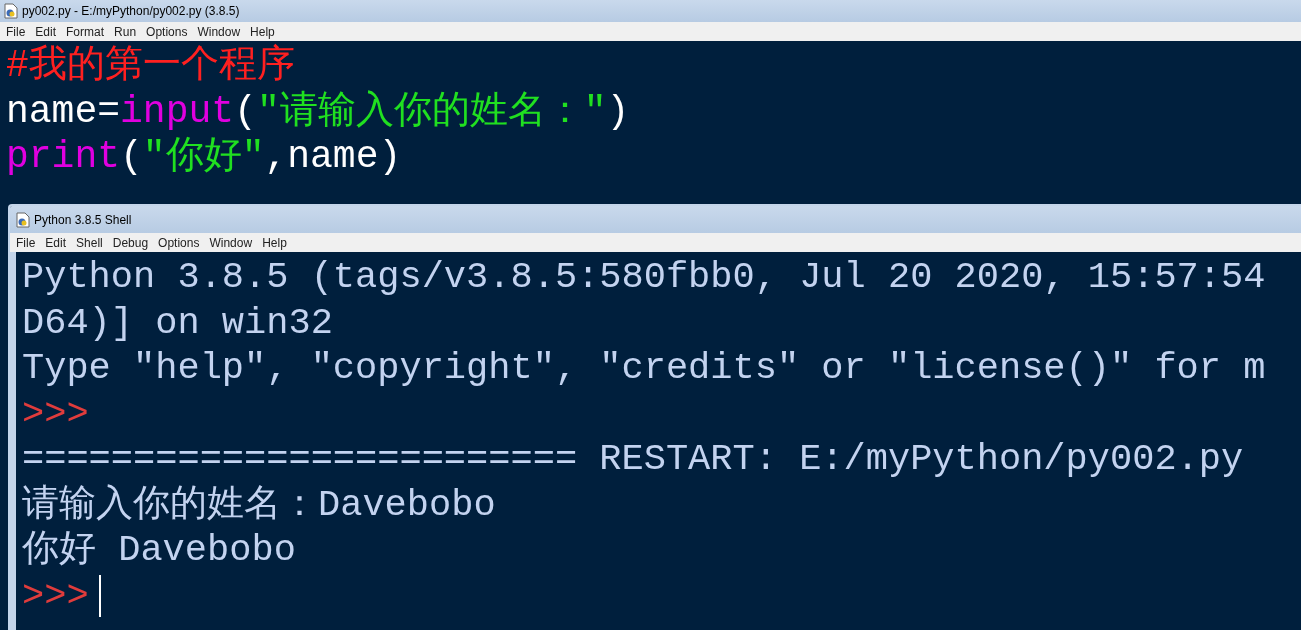 This screenshot has height=630, width=1301. Describe the element at coordinates (177, 111) in the screenshot. I see `code-text: input` at that location.